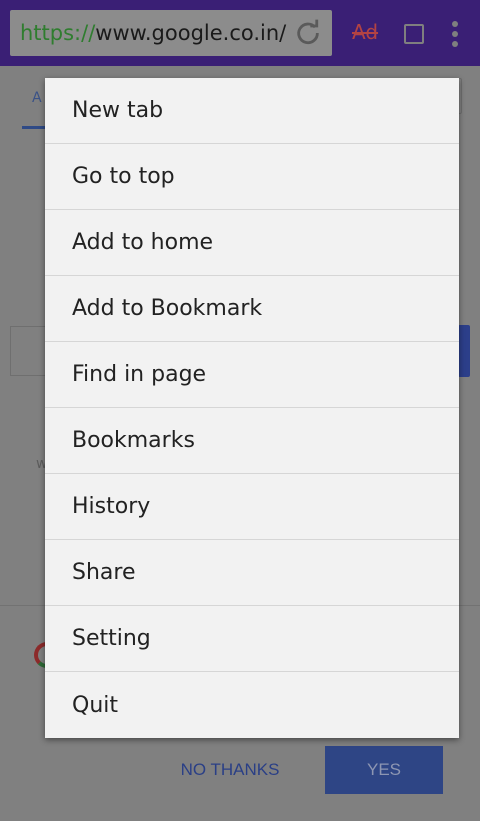 The image size is (480, 821). Describe the element at coordinates (58, 33) in the screenshot. I see `url-scheme: https://` at that location.